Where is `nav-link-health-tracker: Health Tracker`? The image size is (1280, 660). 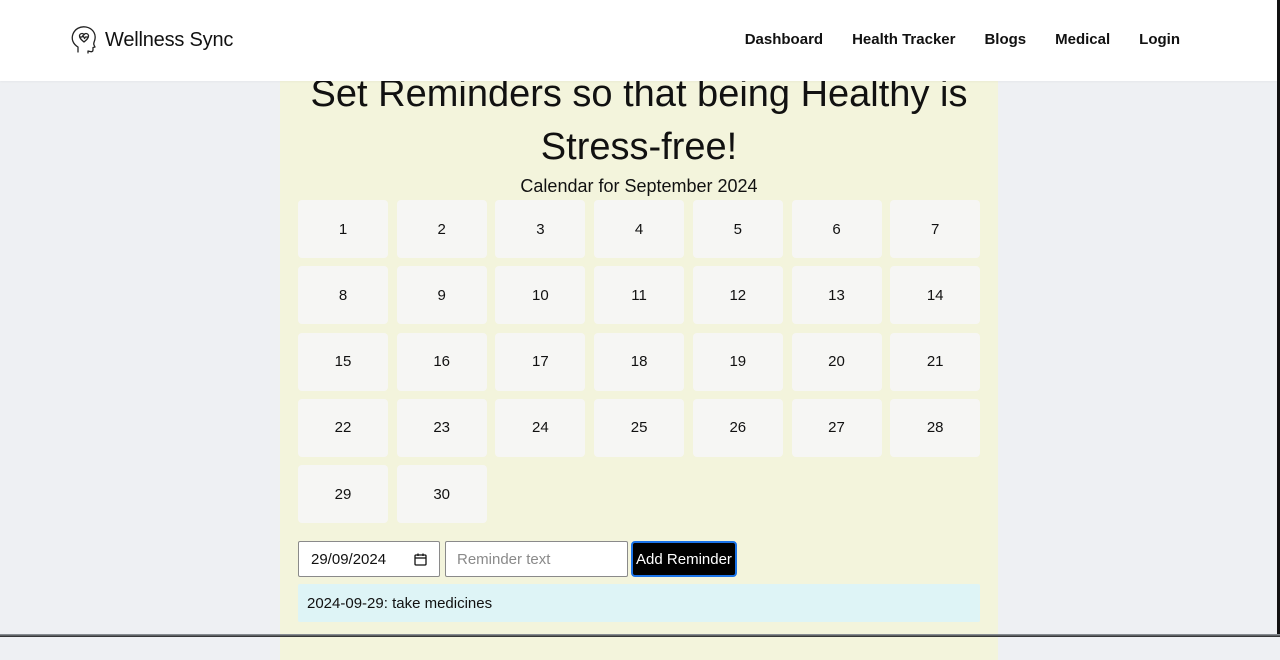 nav-link-health-tracker: Health Tracker is located at coordinates (903, 39).